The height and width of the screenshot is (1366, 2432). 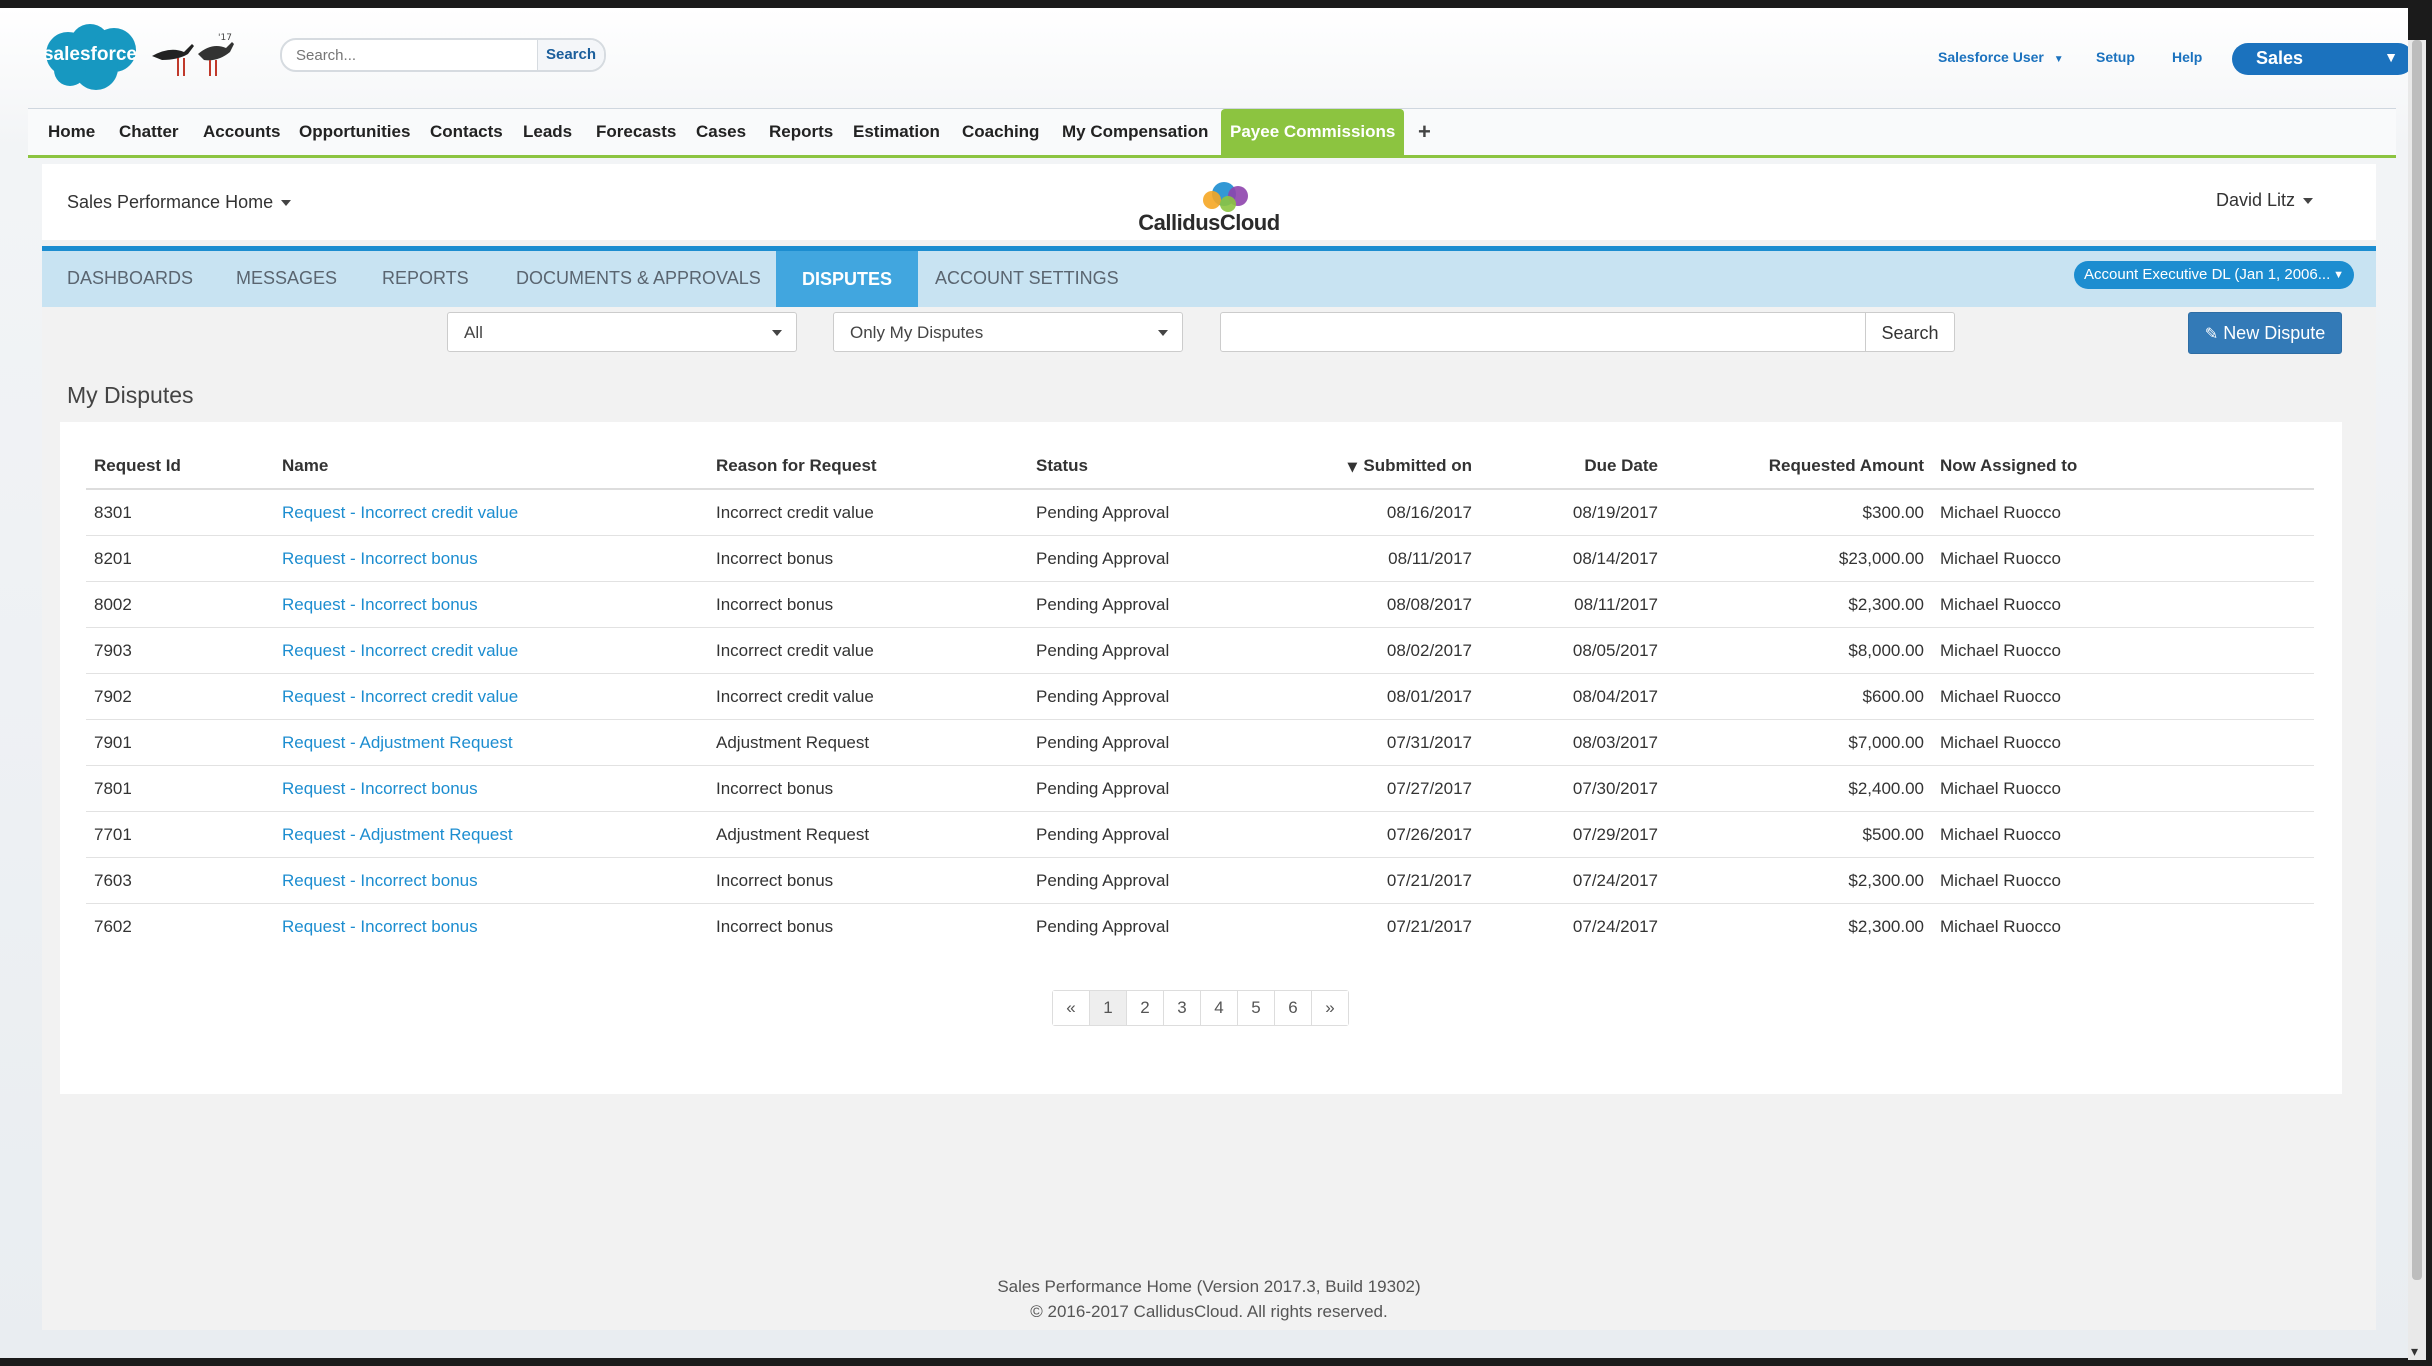 What do you see at coordinates (1573, 834) in the screenshot?
I see `due-date: 07/29/2017` at bounding box center [1573, 834].